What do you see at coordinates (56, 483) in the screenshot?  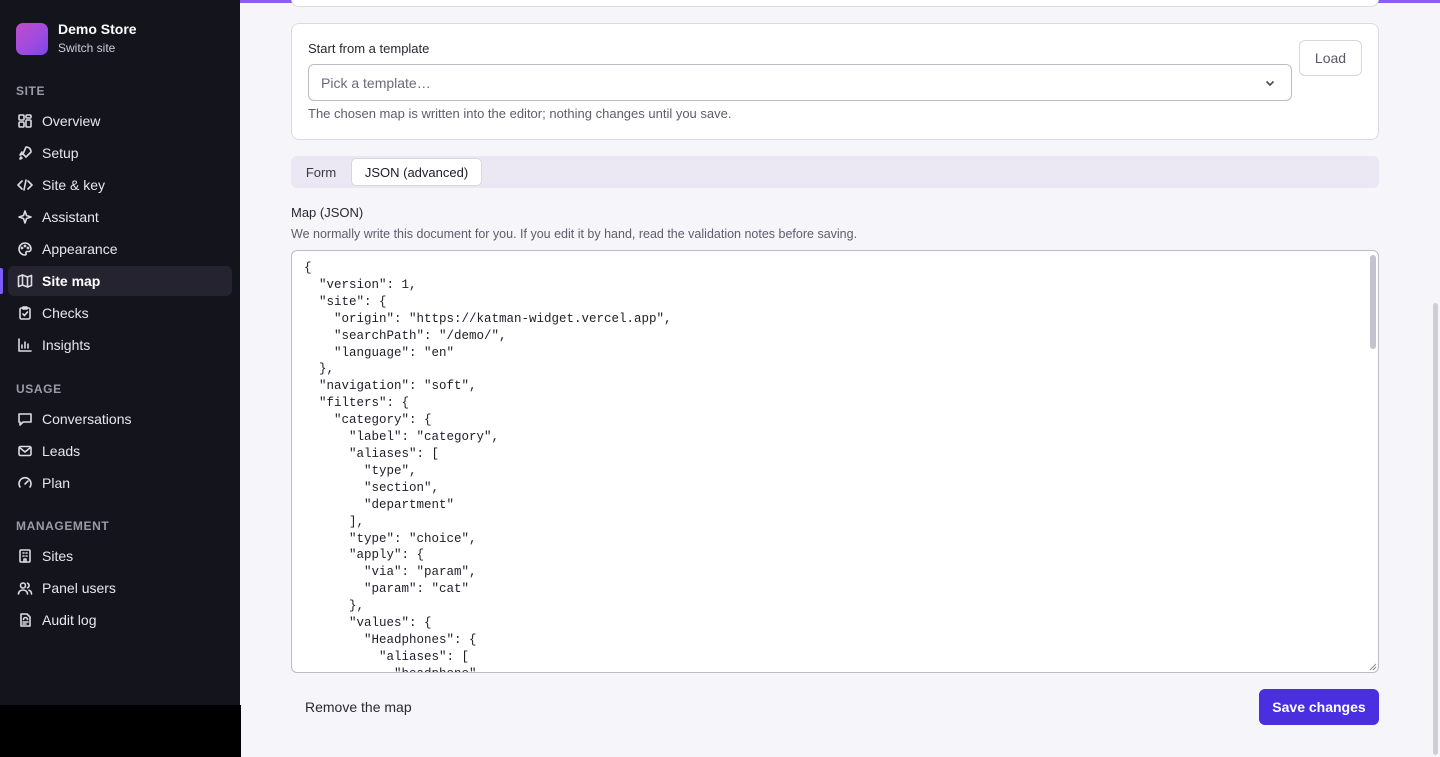 I see `sidebar-item-label: Plan` at bounding box center [56, 483].